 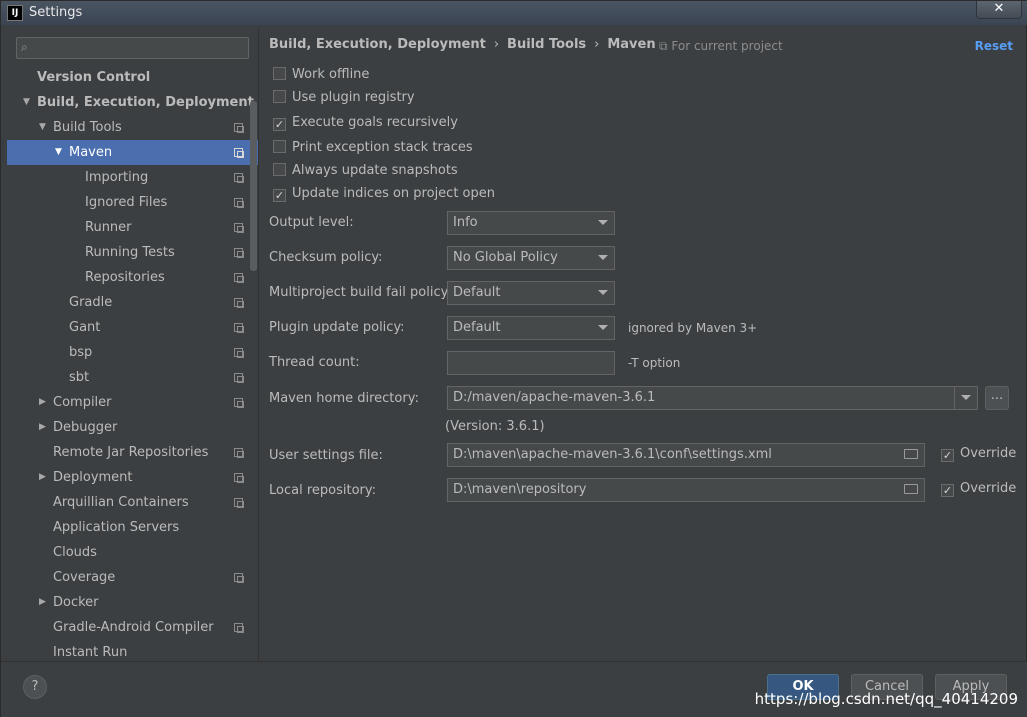 What do you see at coordinates (321, 76) in the screenshot?
I see `option-work-offline: Work offline` at bounding box center [321, 76].